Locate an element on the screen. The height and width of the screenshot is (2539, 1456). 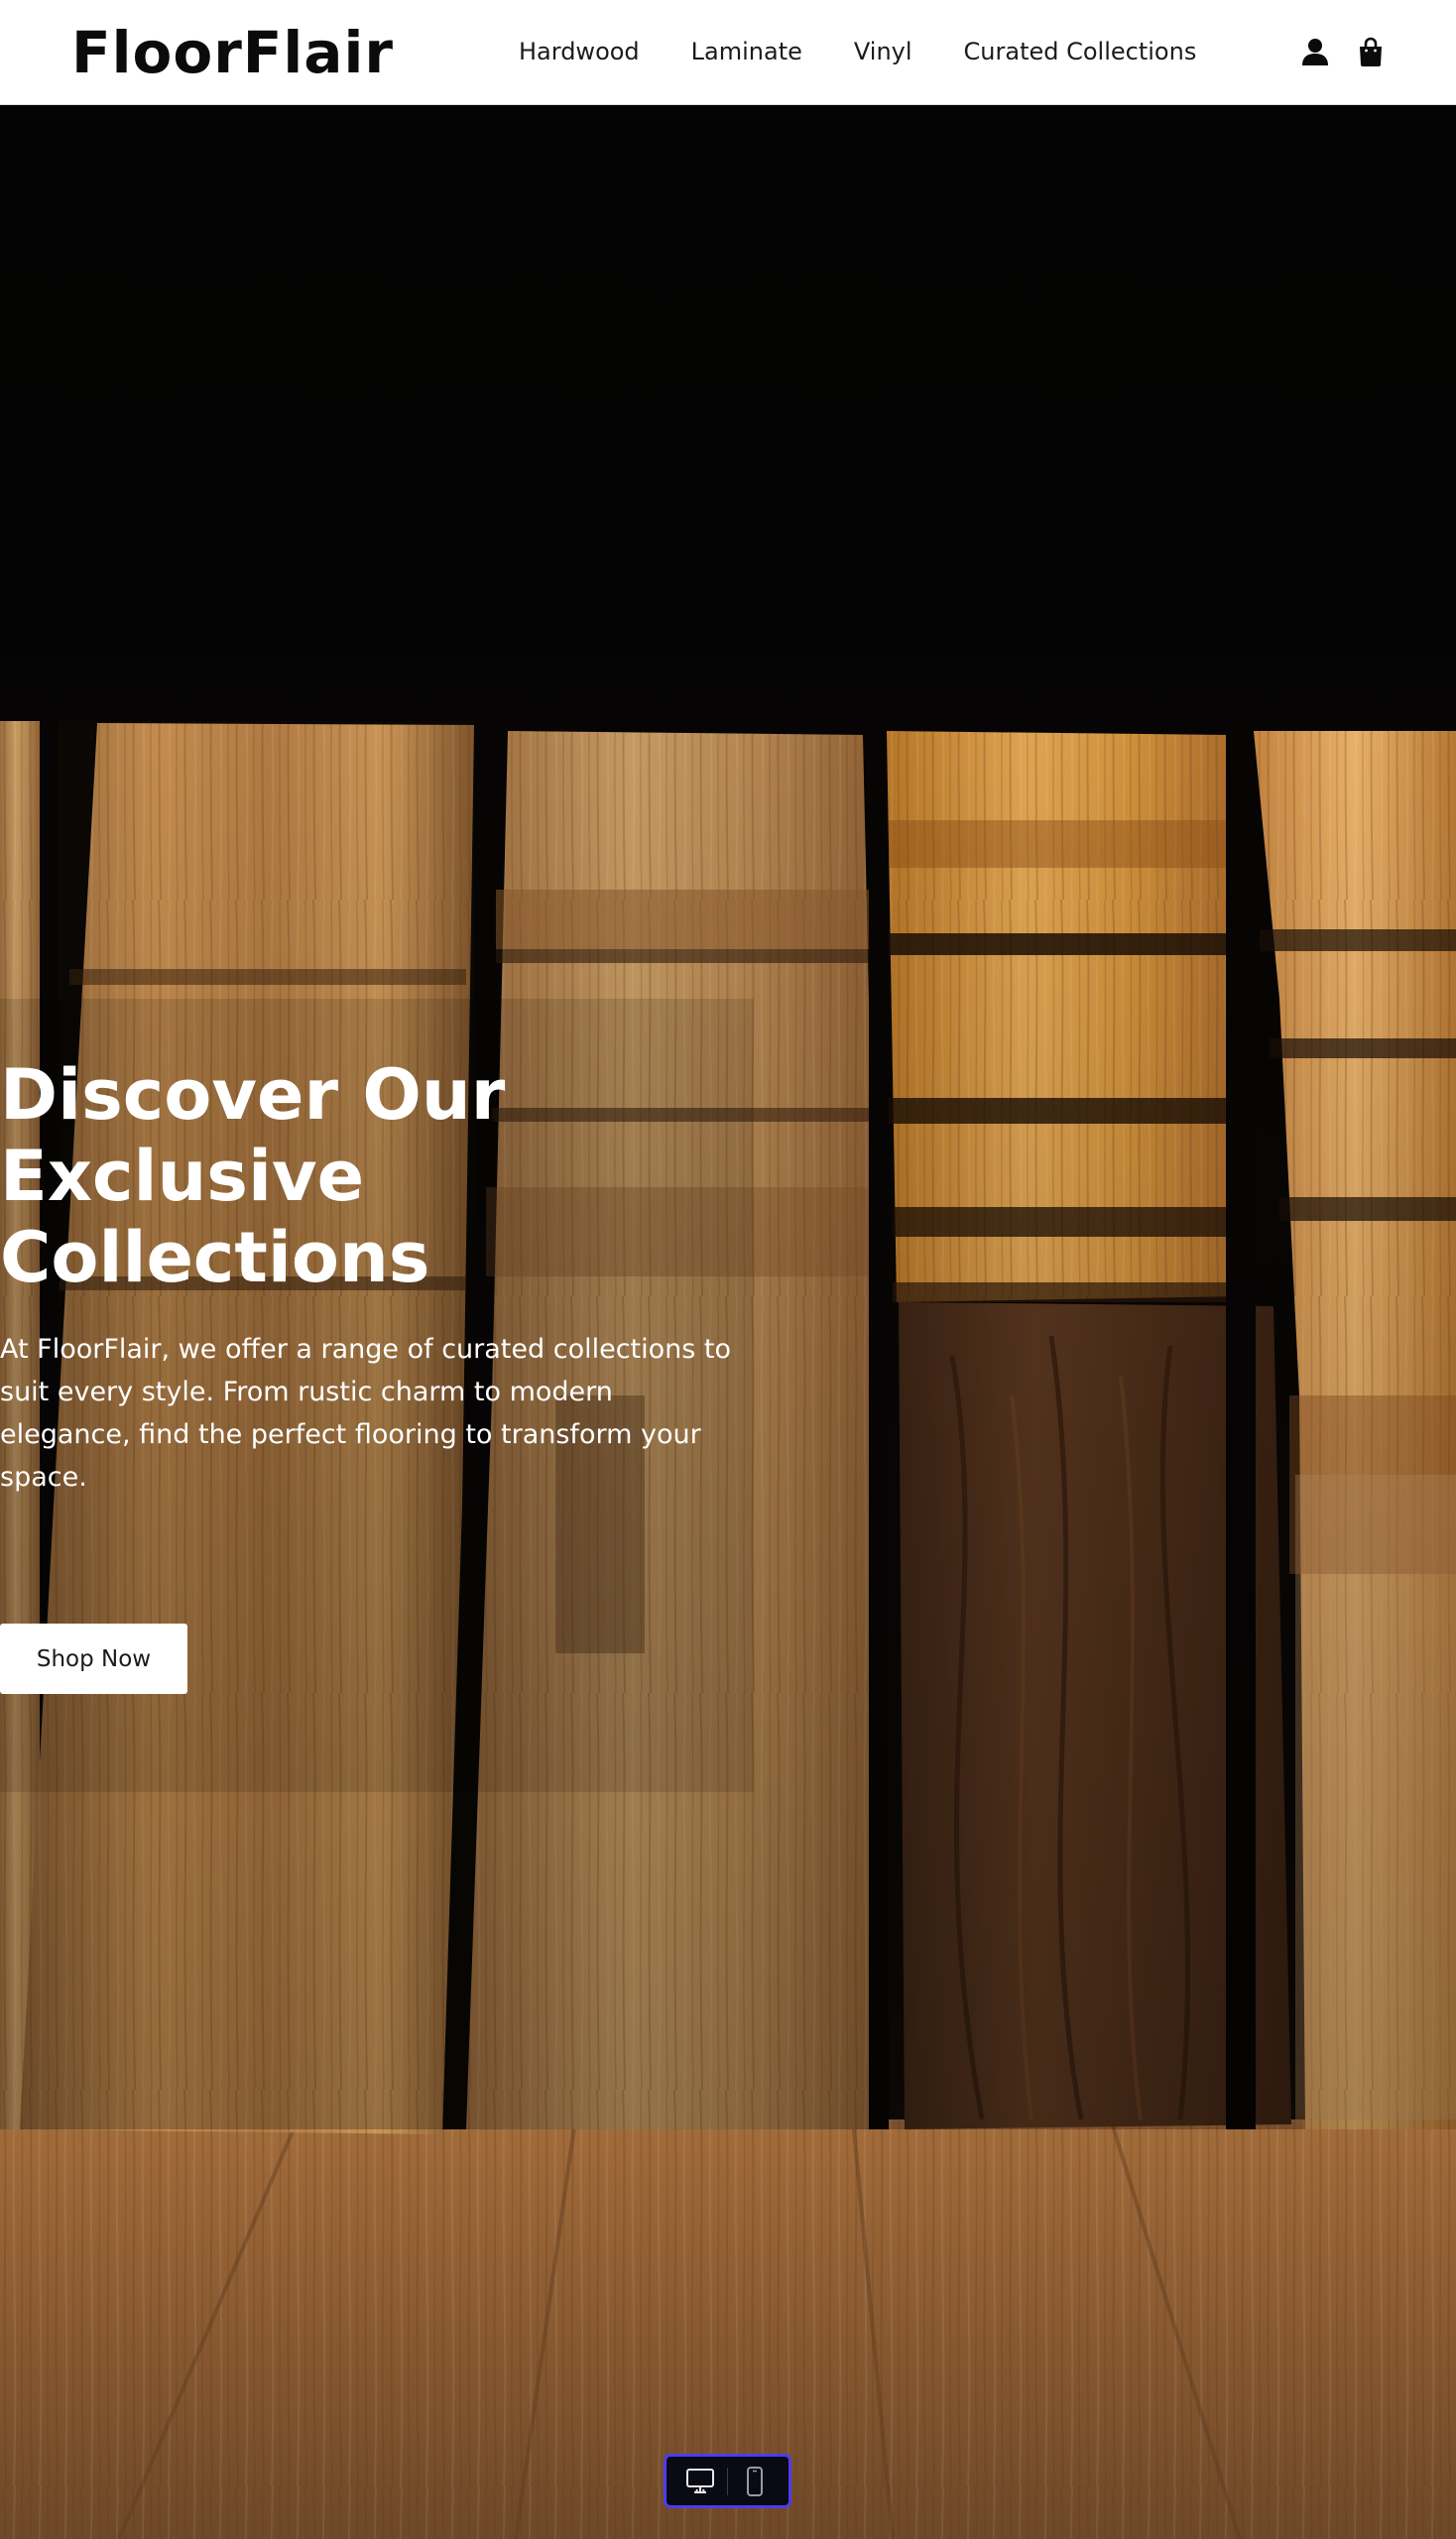
shopping-bag-icon is located at coordinates (1371, 51).